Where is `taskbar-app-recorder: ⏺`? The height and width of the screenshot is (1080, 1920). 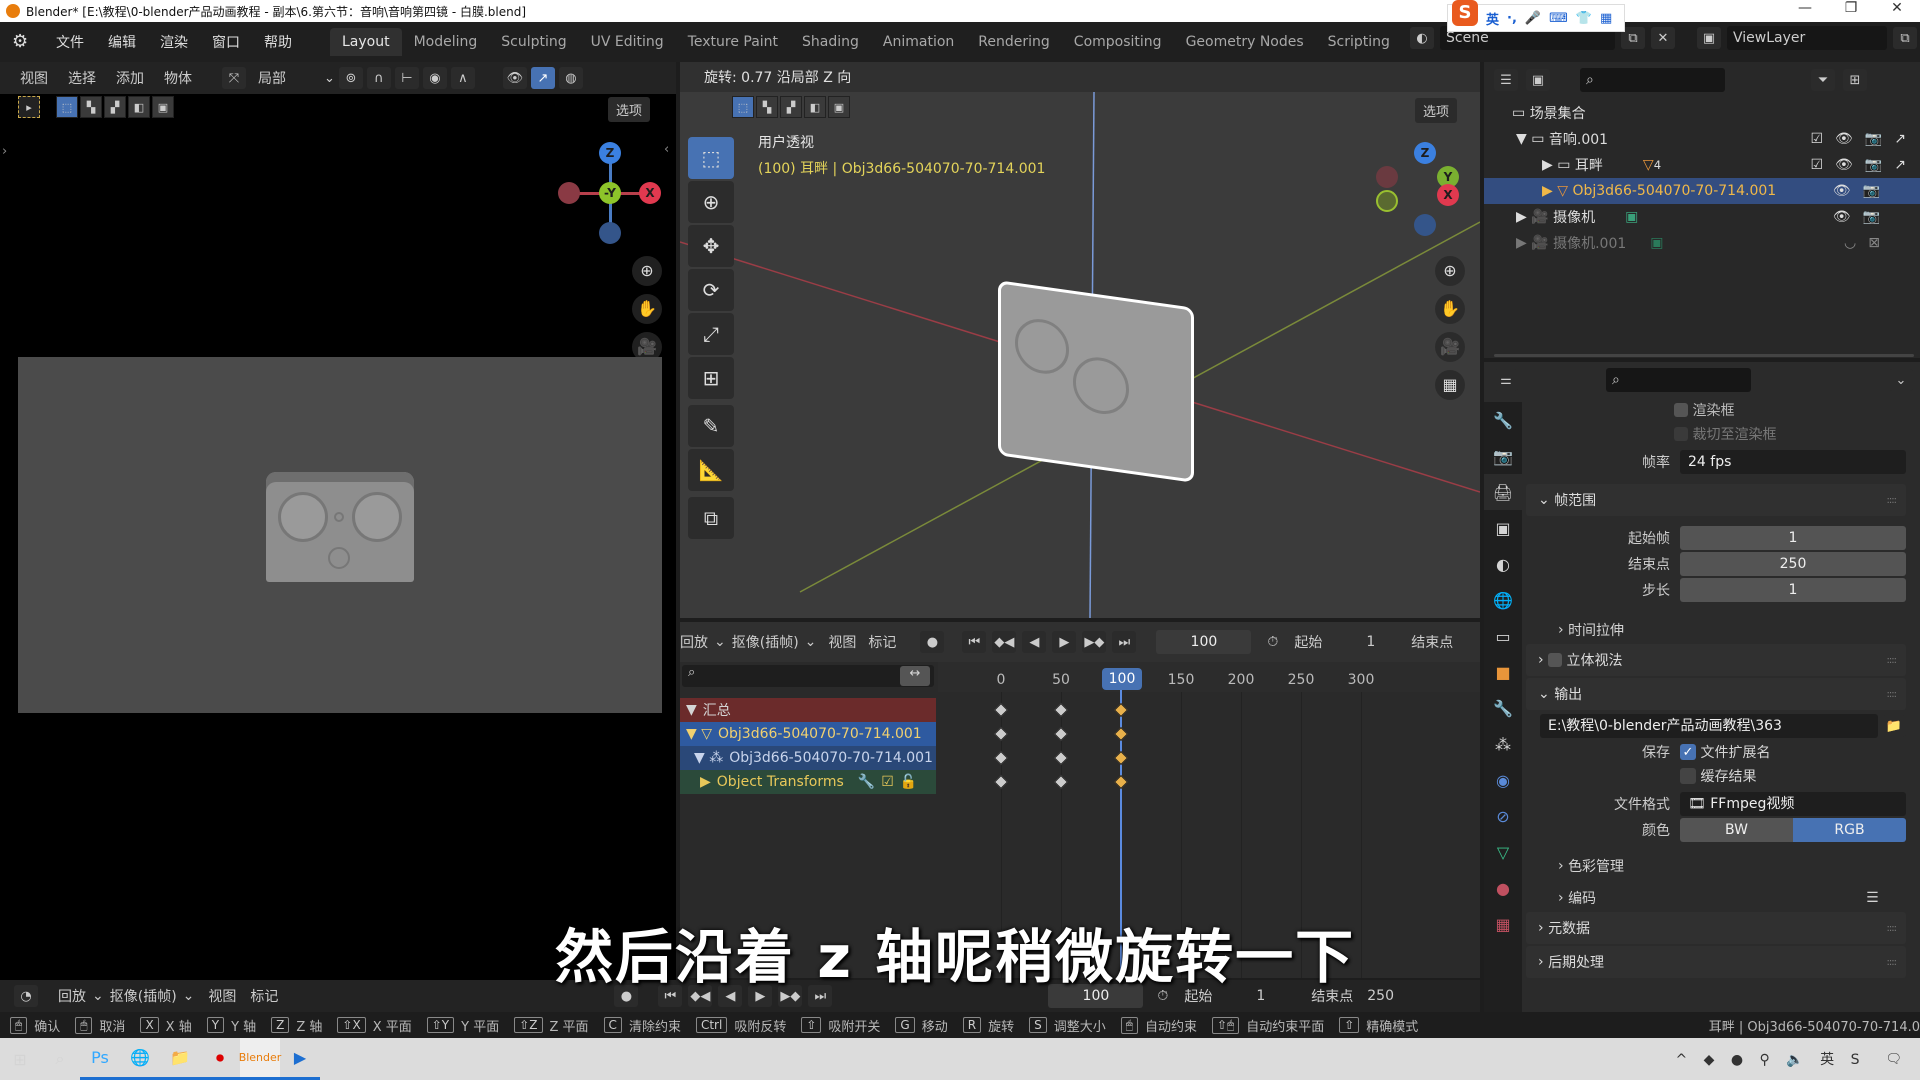
taskbar-app-recorder: ⏺ is located at coordinates (220, 1059).